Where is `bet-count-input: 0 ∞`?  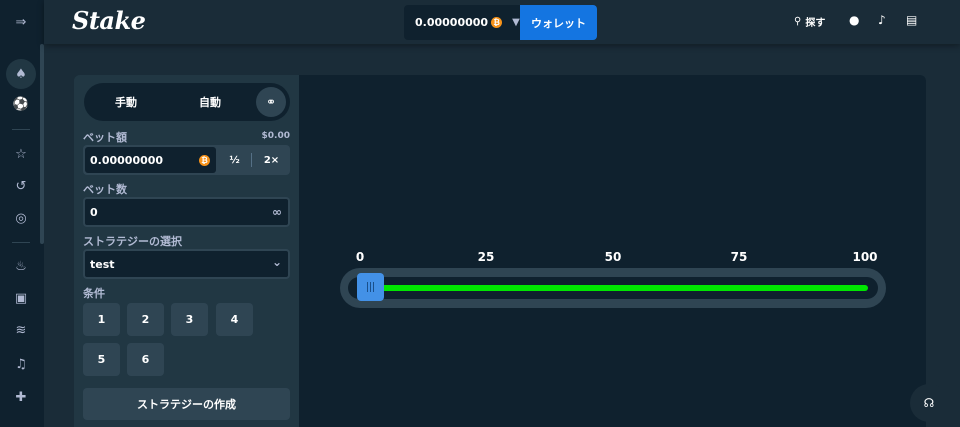
bet-count-input: 0 ∞ is located at coordinates (186, 212).